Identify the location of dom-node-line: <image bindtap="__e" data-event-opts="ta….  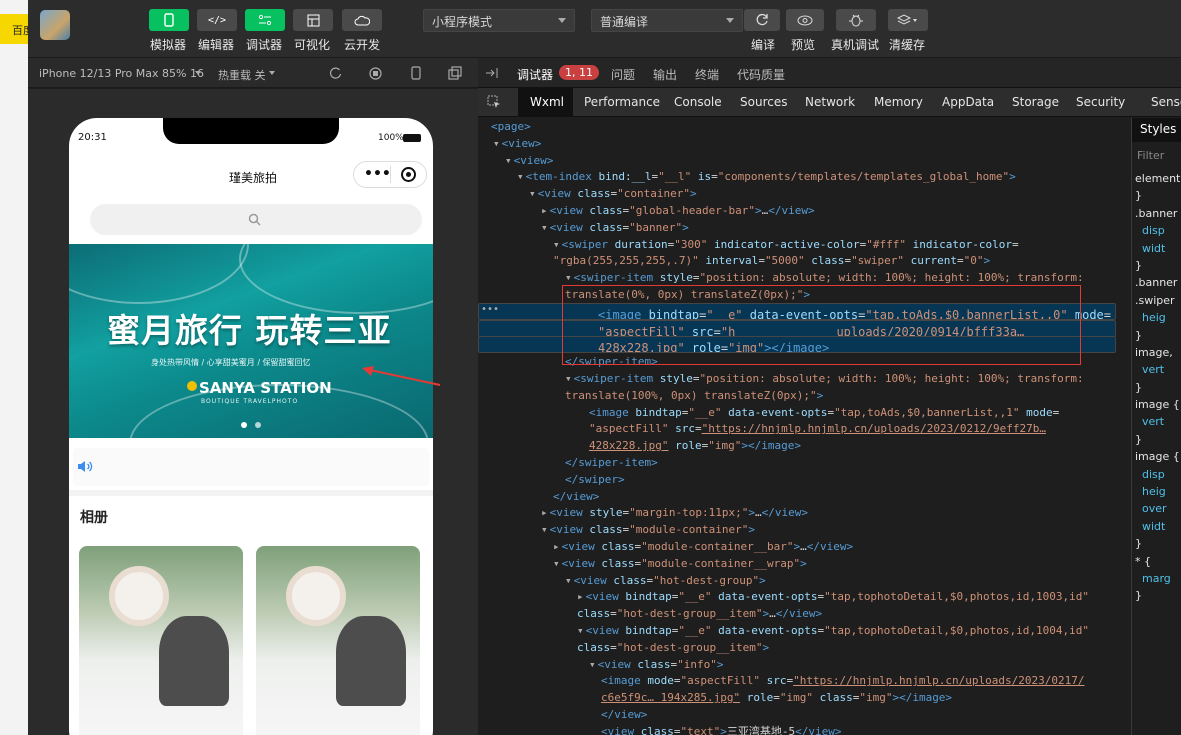
(797, 412).